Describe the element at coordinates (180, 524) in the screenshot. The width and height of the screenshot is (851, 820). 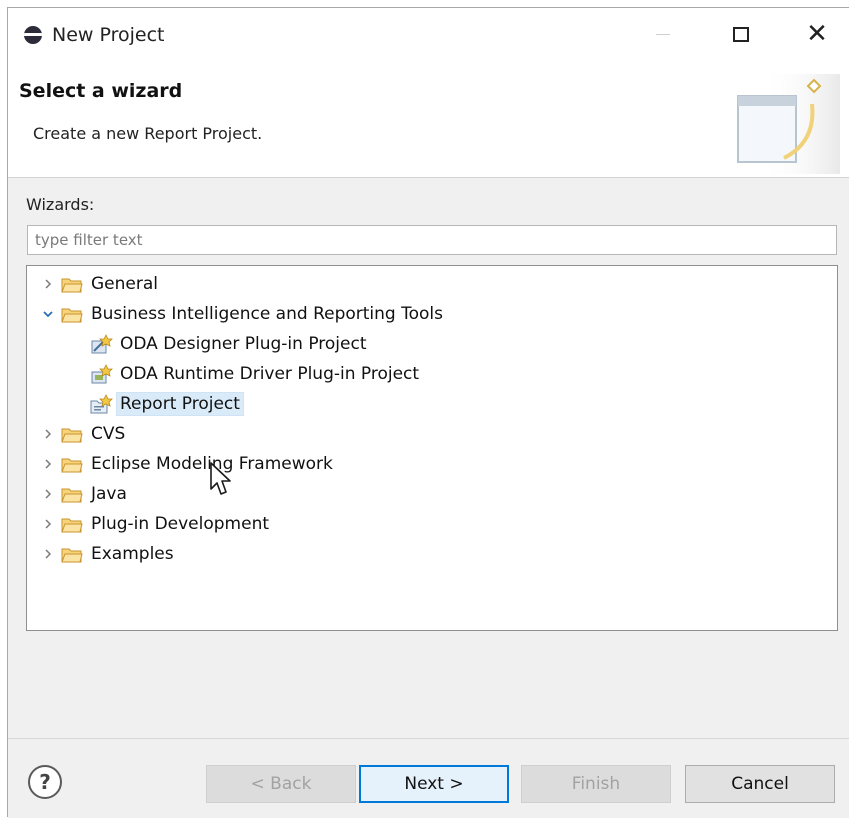
I see `tree-item-label: Plug-in Development` at that location.